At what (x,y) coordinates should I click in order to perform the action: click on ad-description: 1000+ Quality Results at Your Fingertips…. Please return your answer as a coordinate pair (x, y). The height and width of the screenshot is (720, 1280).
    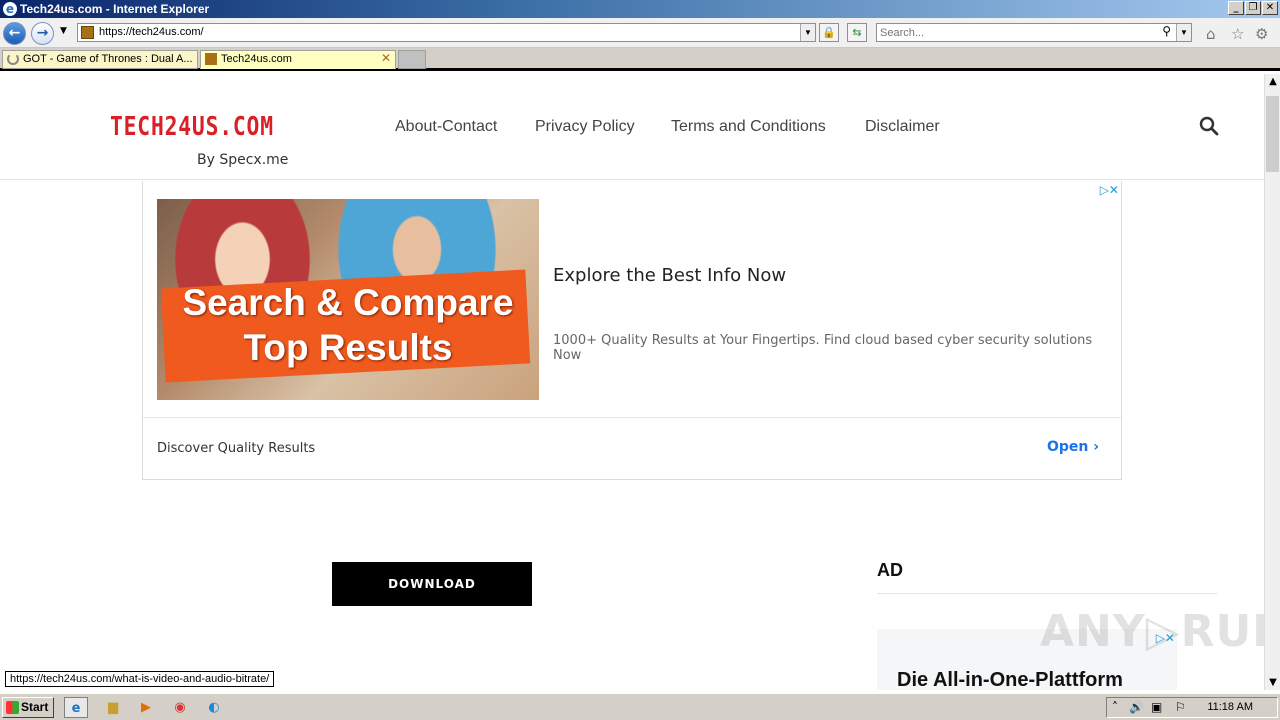
    Looking at the image, I should click on (823, 348).